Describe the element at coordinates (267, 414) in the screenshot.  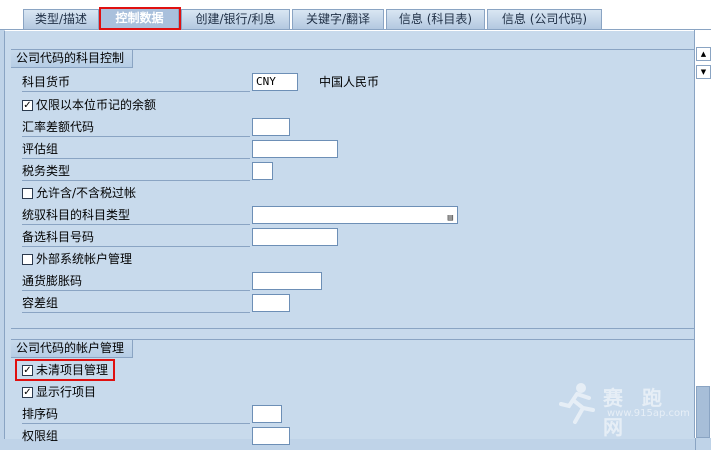
I see `sort-key-input` at that location.